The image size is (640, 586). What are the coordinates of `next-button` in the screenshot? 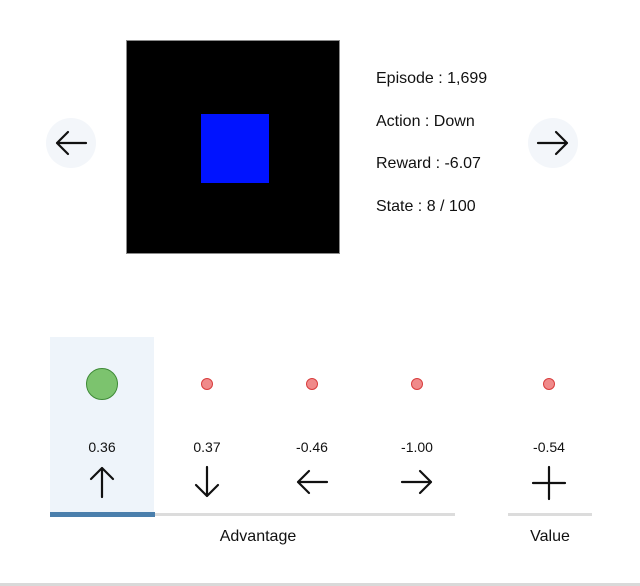 It's located at (553, 143).